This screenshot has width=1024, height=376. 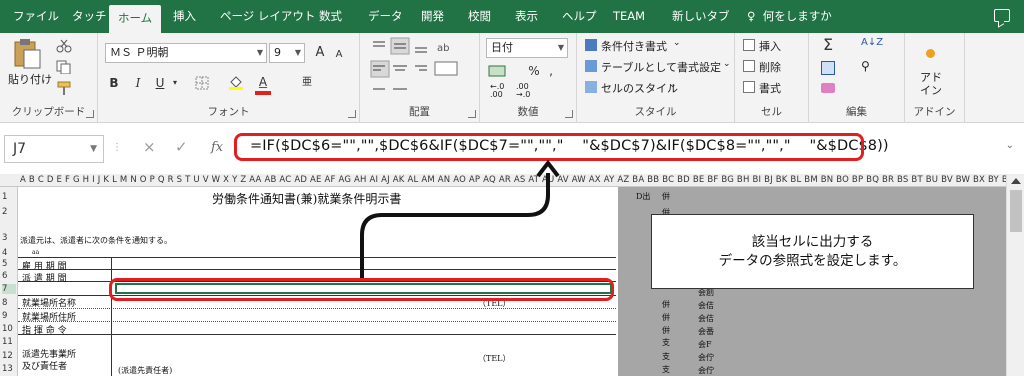 What do you see at coordinates (1016, 211) in the screenshot?
I see `scroll-thumb` at bounding box center [1016, 211].